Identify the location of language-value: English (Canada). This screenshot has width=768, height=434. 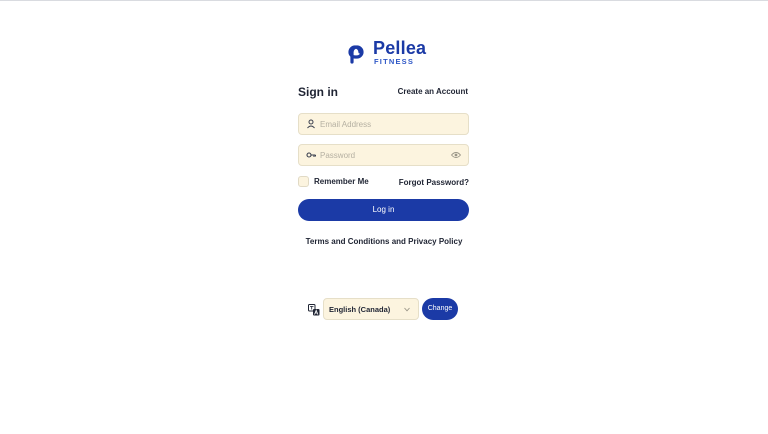
(360, 309).